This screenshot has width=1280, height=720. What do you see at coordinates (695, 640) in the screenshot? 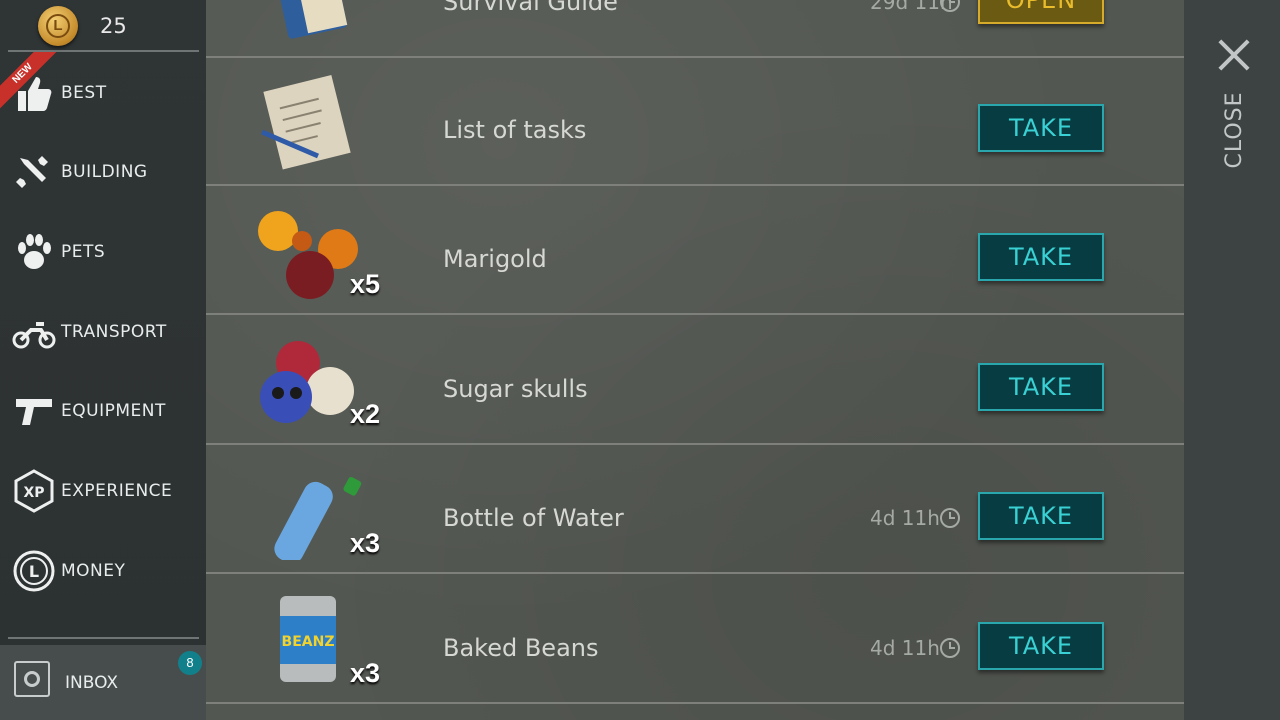
I see `list-item: BEANZ x3 Baked Beans 4d 11h TAKE` at bounding box center [695, 640].